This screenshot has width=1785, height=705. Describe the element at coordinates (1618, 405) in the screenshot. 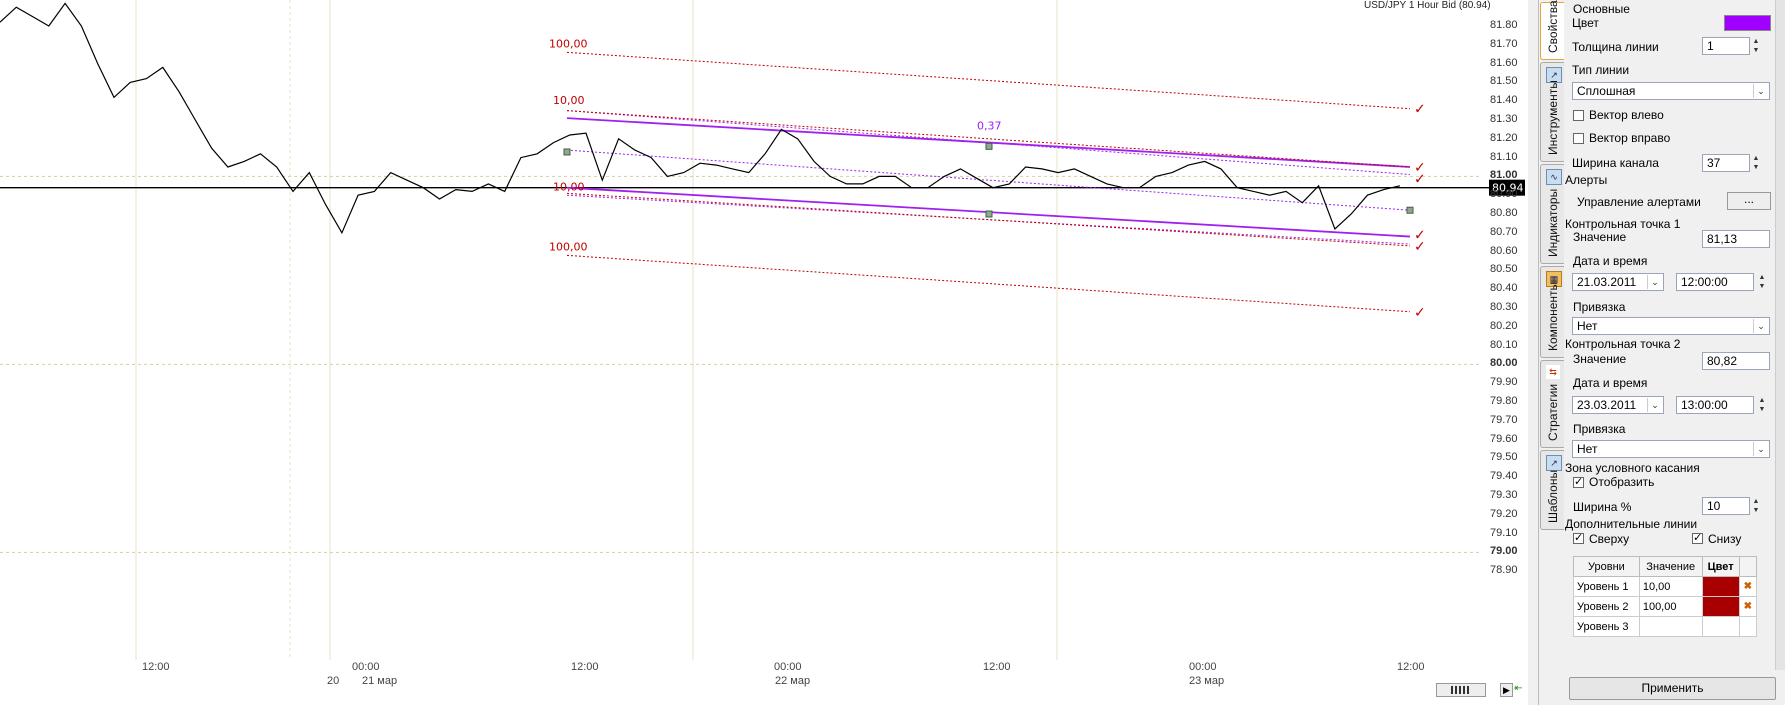

I see `cp2-date-picker: 23.03.2011 ⌄` at that location.